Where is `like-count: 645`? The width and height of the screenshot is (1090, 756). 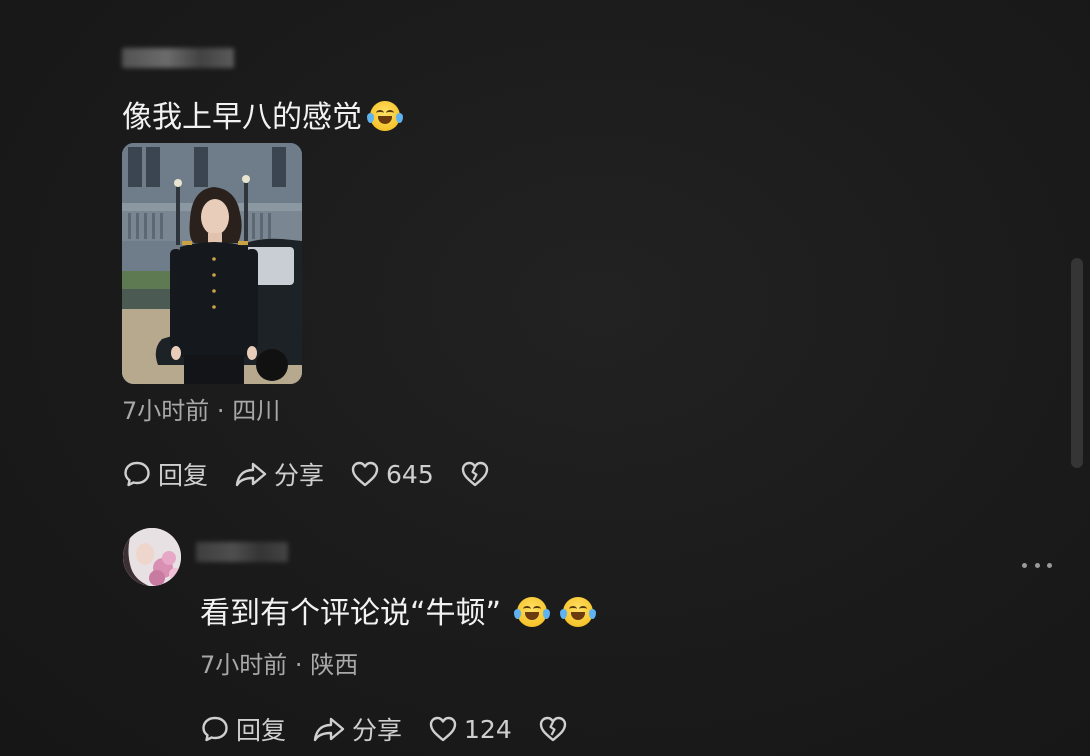
like-count: 645 is located at coordinates (410, 474).